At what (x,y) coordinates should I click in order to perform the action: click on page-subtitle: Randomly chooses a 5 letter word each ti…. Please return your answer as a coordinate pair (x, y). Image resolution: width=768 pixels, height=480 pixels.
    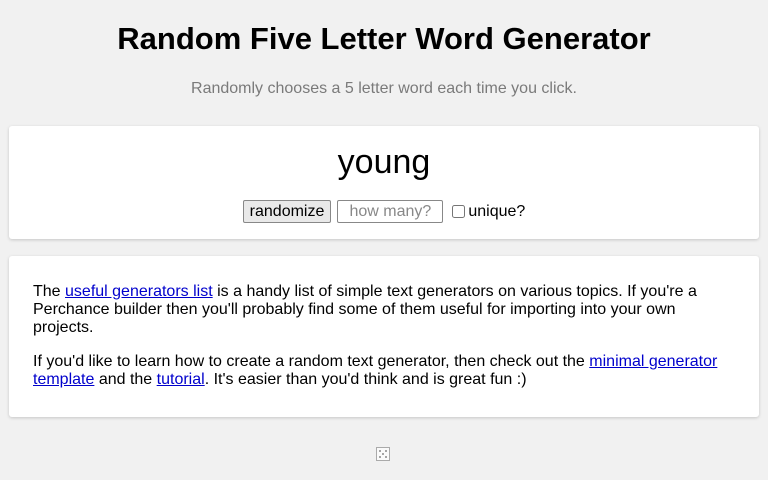
    Looking at the image, I should click on (384, 88).